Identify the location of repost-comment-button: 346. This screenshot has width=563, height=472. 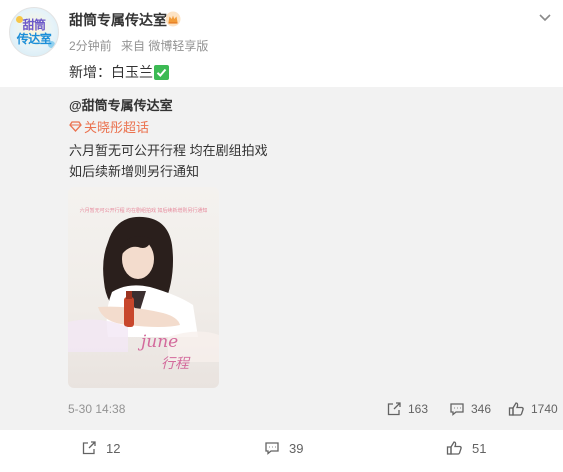
(470, 409).